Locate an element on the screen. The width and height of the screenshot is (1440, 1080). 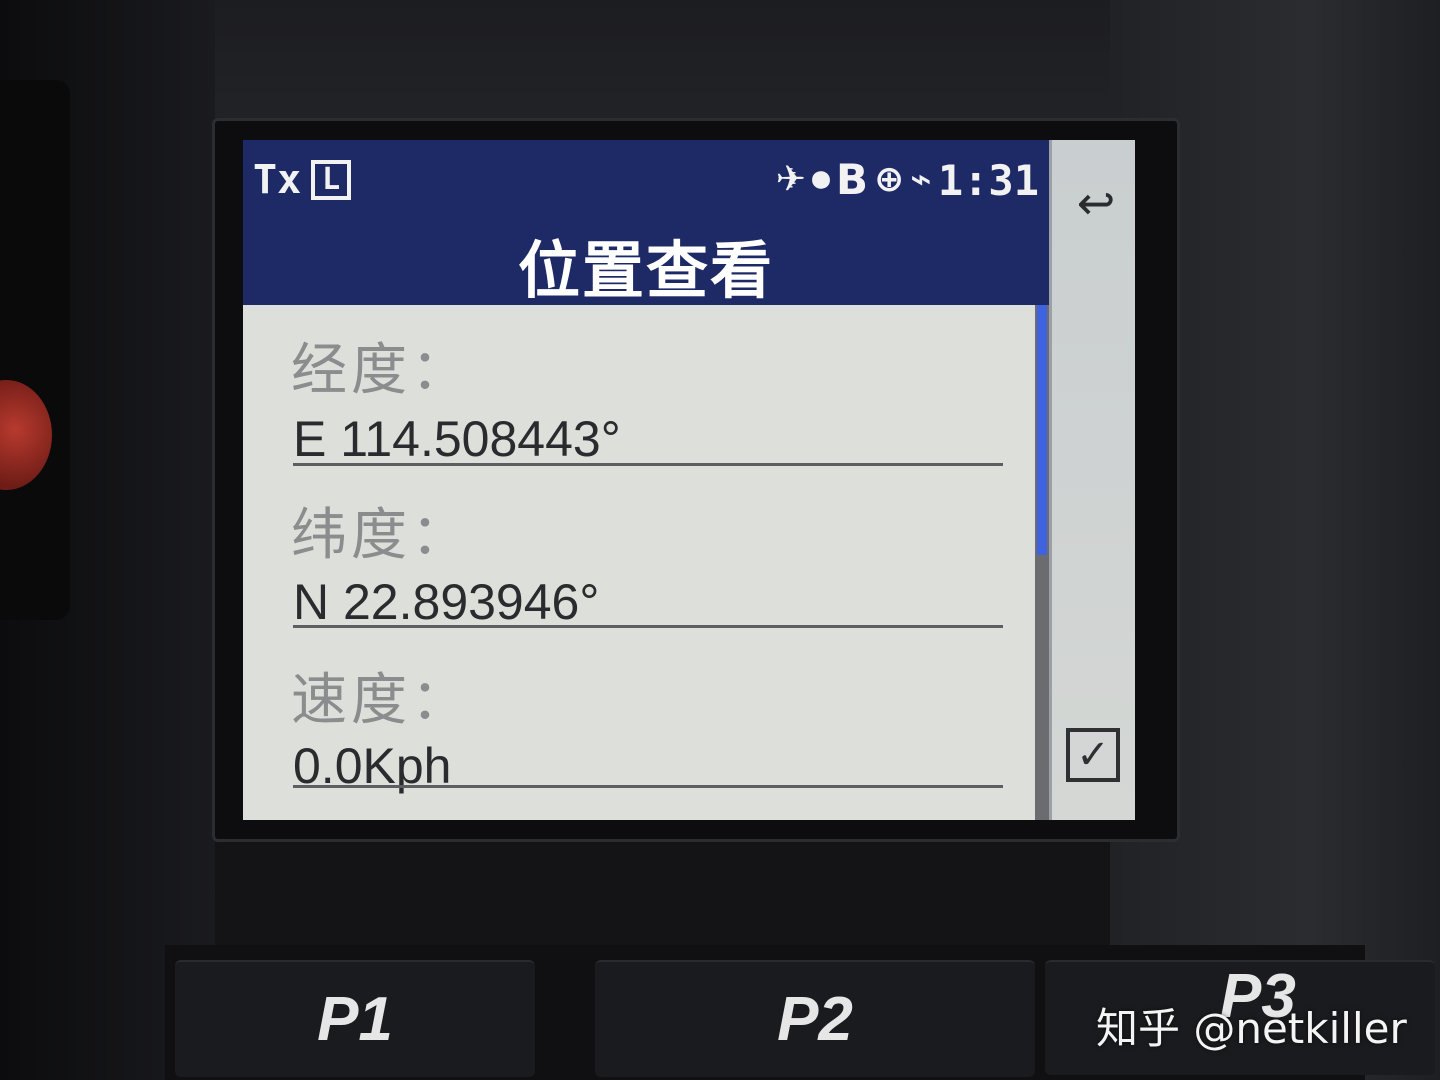
scrollbar-thumb is located at coordinates (1042, 430).